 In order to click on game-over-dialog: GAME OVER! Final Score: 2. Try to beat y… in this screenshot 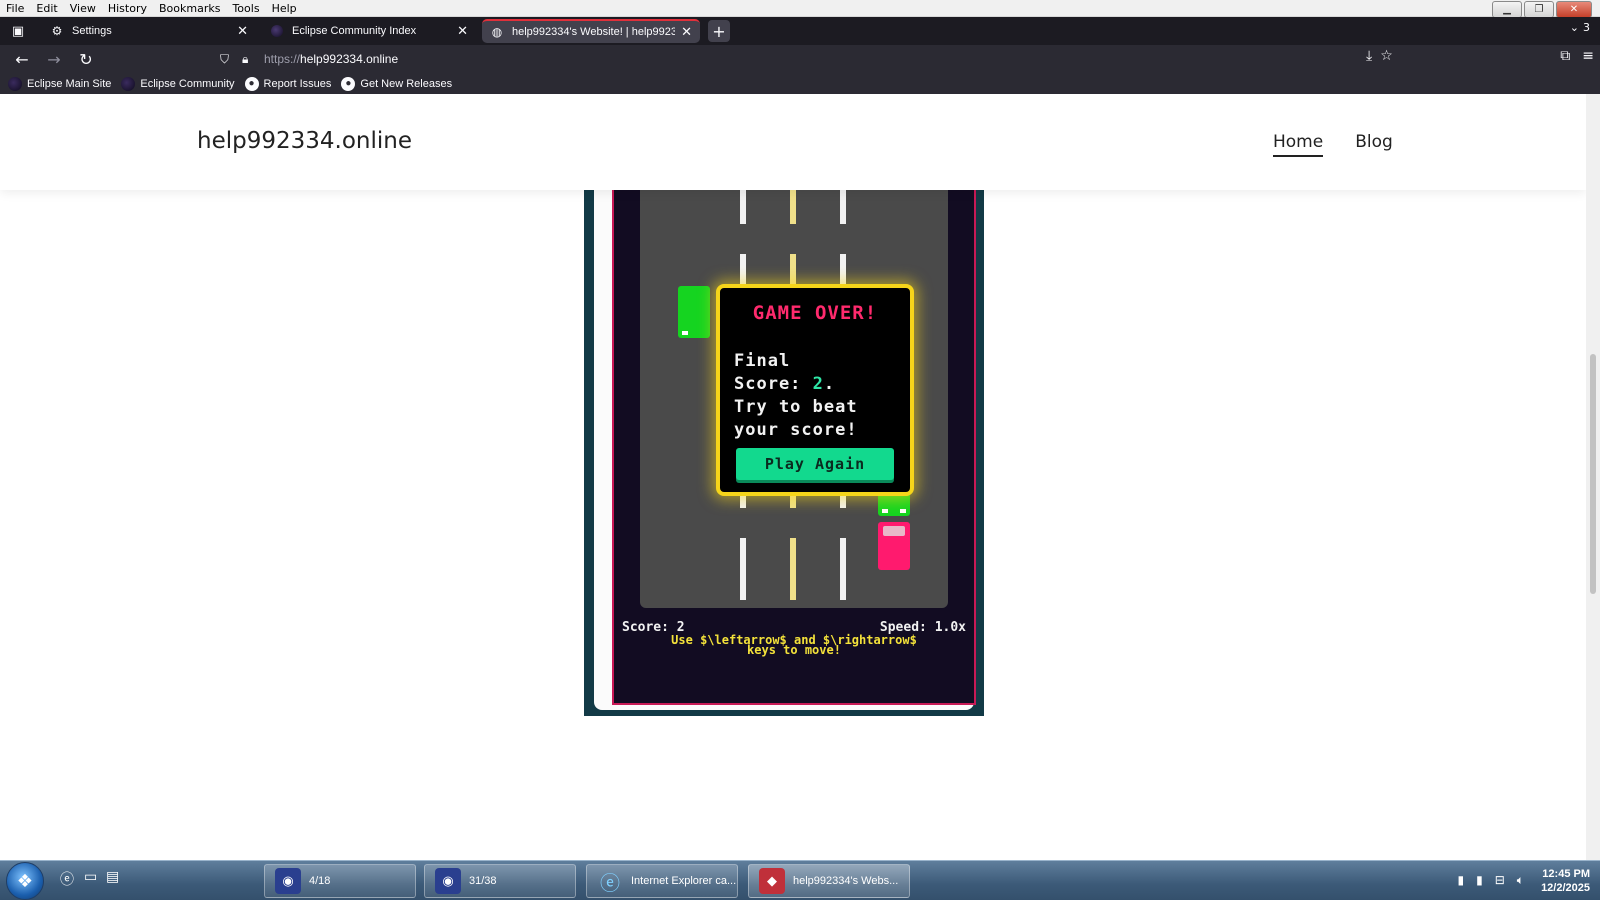, I will do `click(815, 390)`.